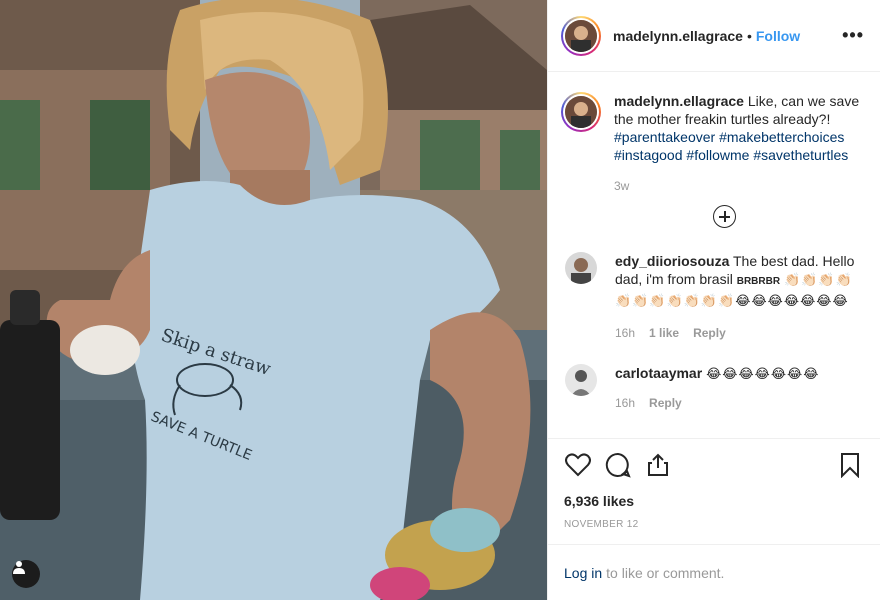  What do you see at coordinates (678, 36) in the screenshot?
I see `header-username: madelynn.ellagrace` at bounding box center [678, 36].